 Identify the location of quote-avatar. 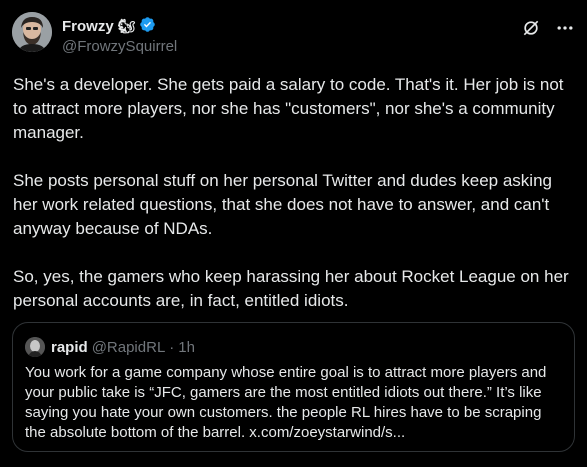
(35, 347).